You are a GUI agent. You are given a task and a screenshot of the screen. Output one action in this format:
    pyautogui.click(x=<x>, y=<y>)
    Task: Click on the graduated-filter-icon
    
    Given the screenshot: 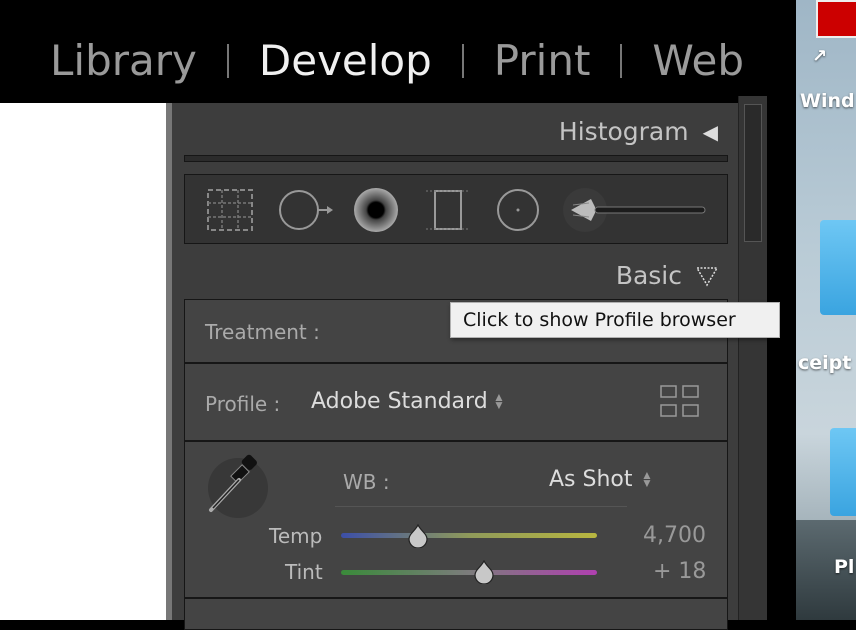 What is the action you would take?
    pyautogui.click(x=448, y=210)
    